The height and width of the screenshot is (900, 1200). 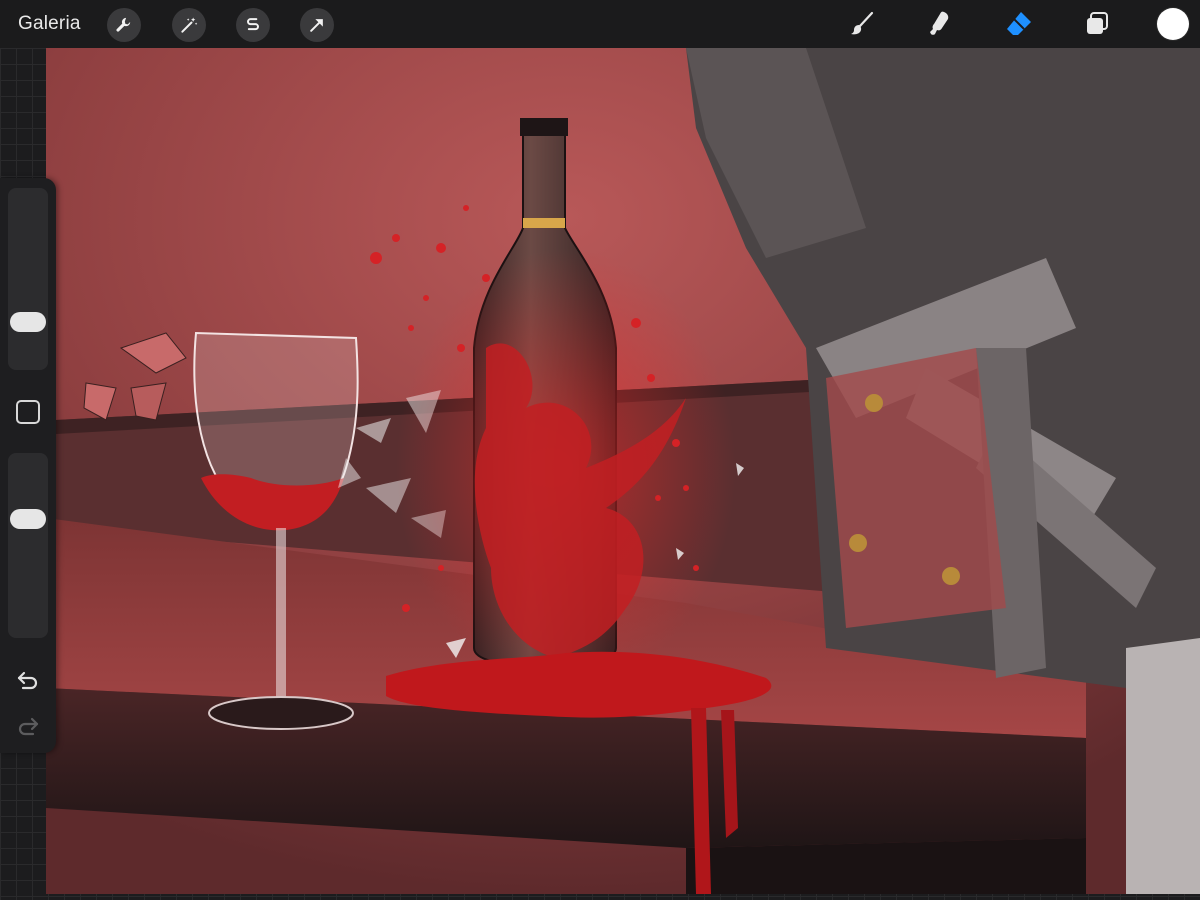 I want to click on layers-icon, so click(x=1097, y=23).